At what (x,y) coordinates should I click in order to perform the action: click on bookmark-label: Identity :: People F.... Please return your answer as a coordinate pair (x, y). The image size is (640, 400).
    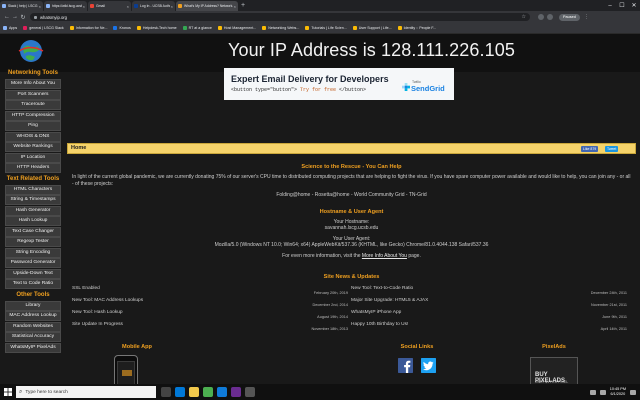
    Looking at the image, I should click on (420, 28).